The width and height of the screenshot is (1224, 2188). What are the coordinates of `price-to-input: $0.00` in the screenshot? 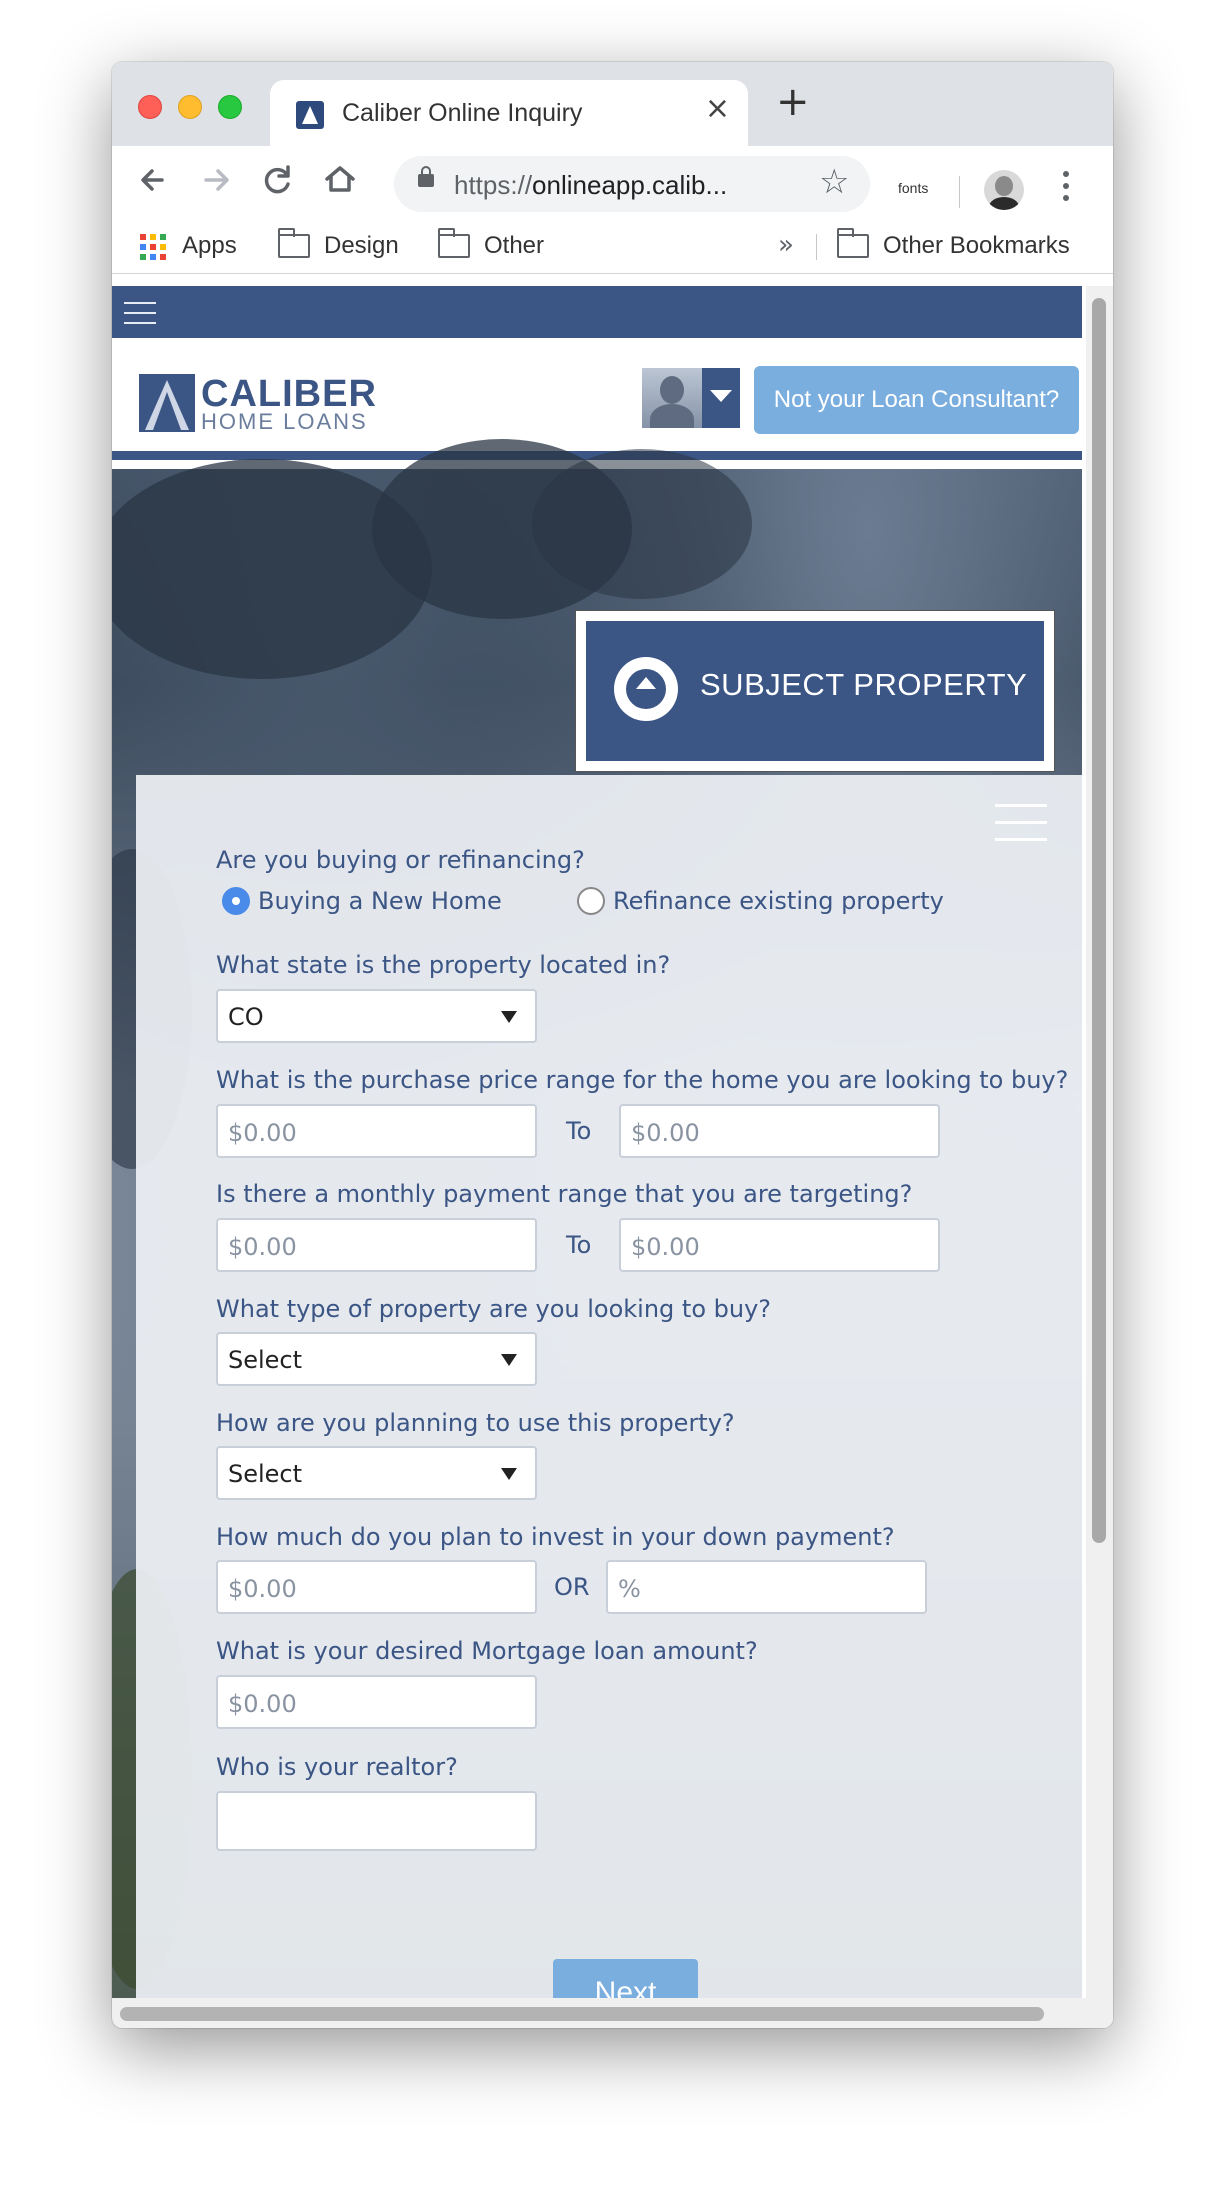 It's located at (779, 1131).